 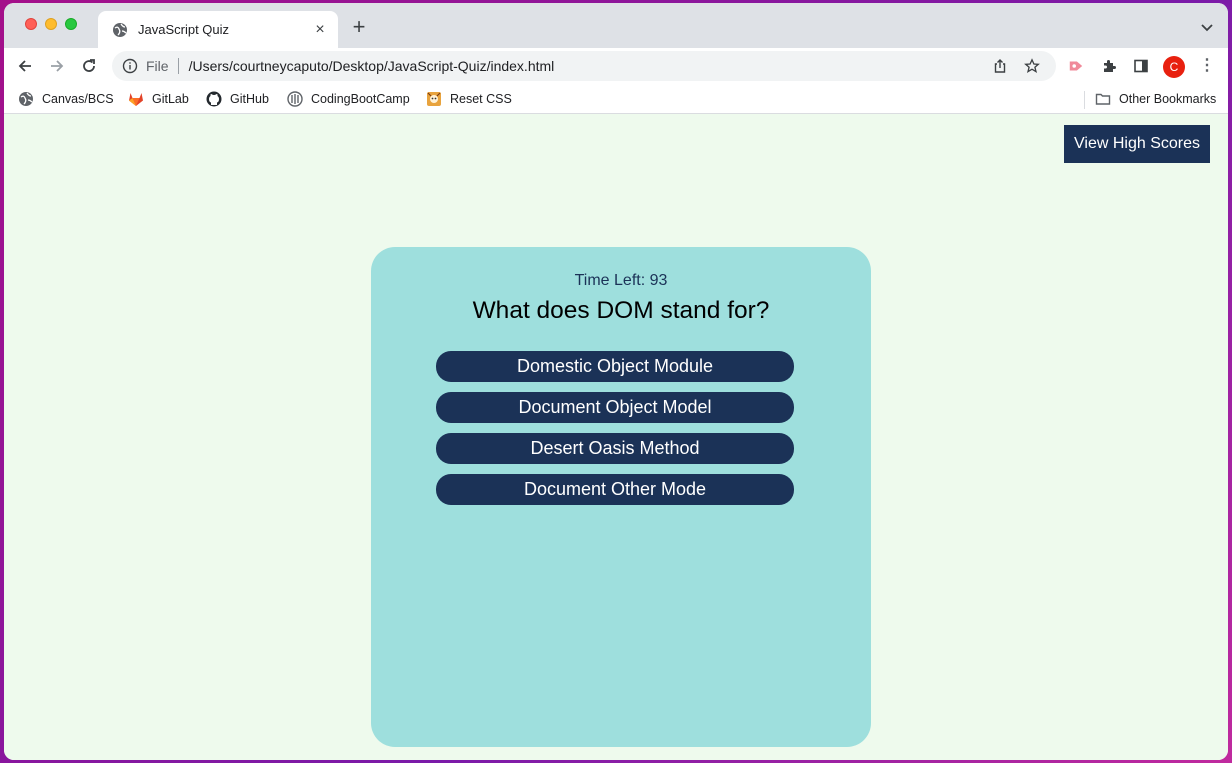 I want to click on question-text: What does DOM stand for?, so click(x=621, y=310).